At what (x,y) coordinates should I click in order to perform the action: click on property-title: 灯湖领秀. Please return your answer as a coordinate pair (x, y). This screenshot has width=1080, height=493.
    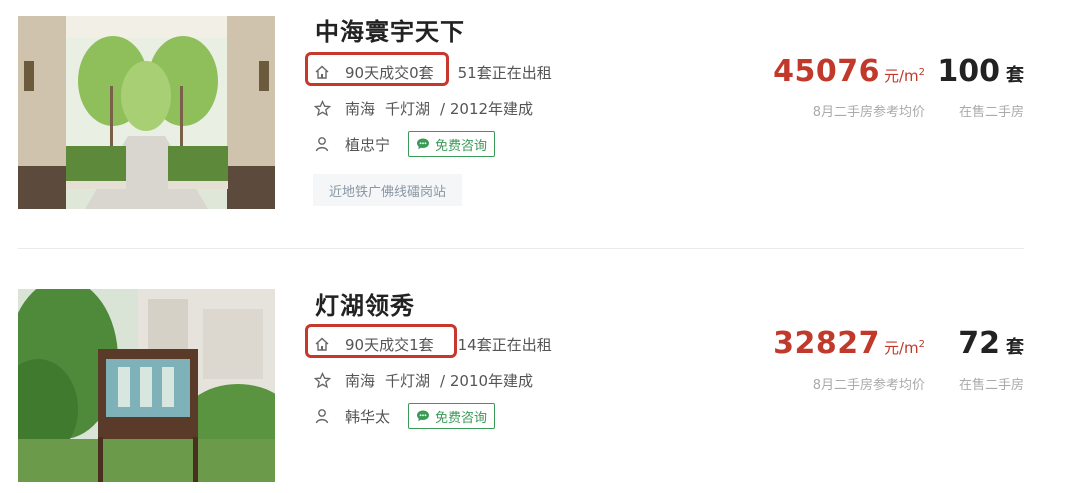
    Looking at the image, I should click on (365, 303).